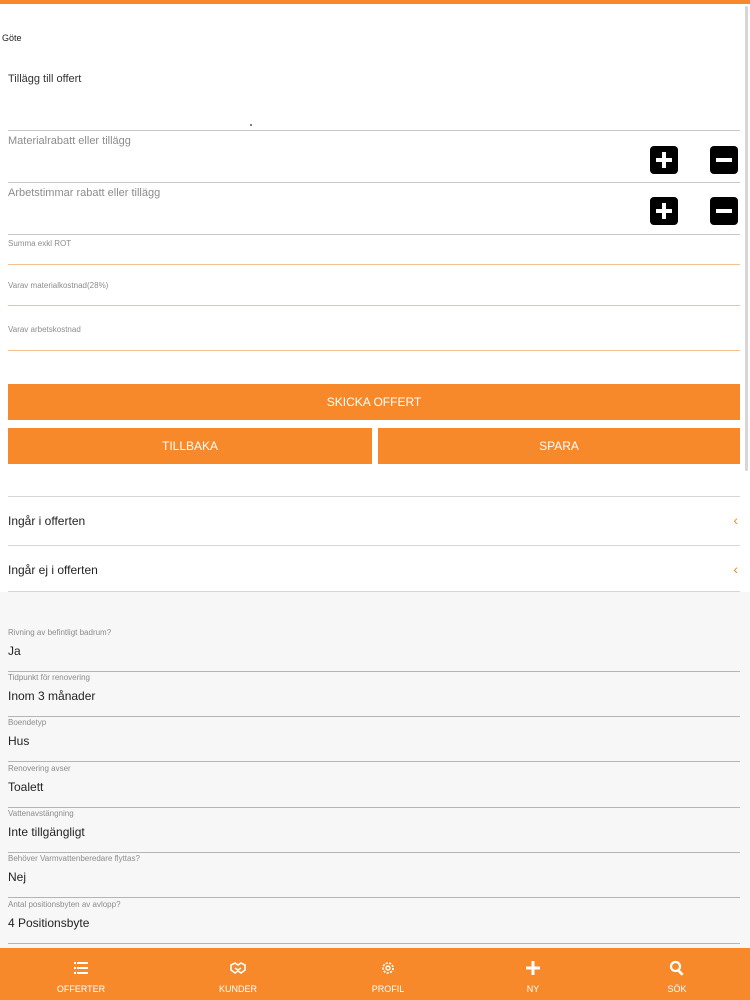 The width and height of the screenshot is (750, 1000). What do you see at coordinates (664, 160) in the screenshot?
I see `material-plus-button` at bounding box center [664, 160].